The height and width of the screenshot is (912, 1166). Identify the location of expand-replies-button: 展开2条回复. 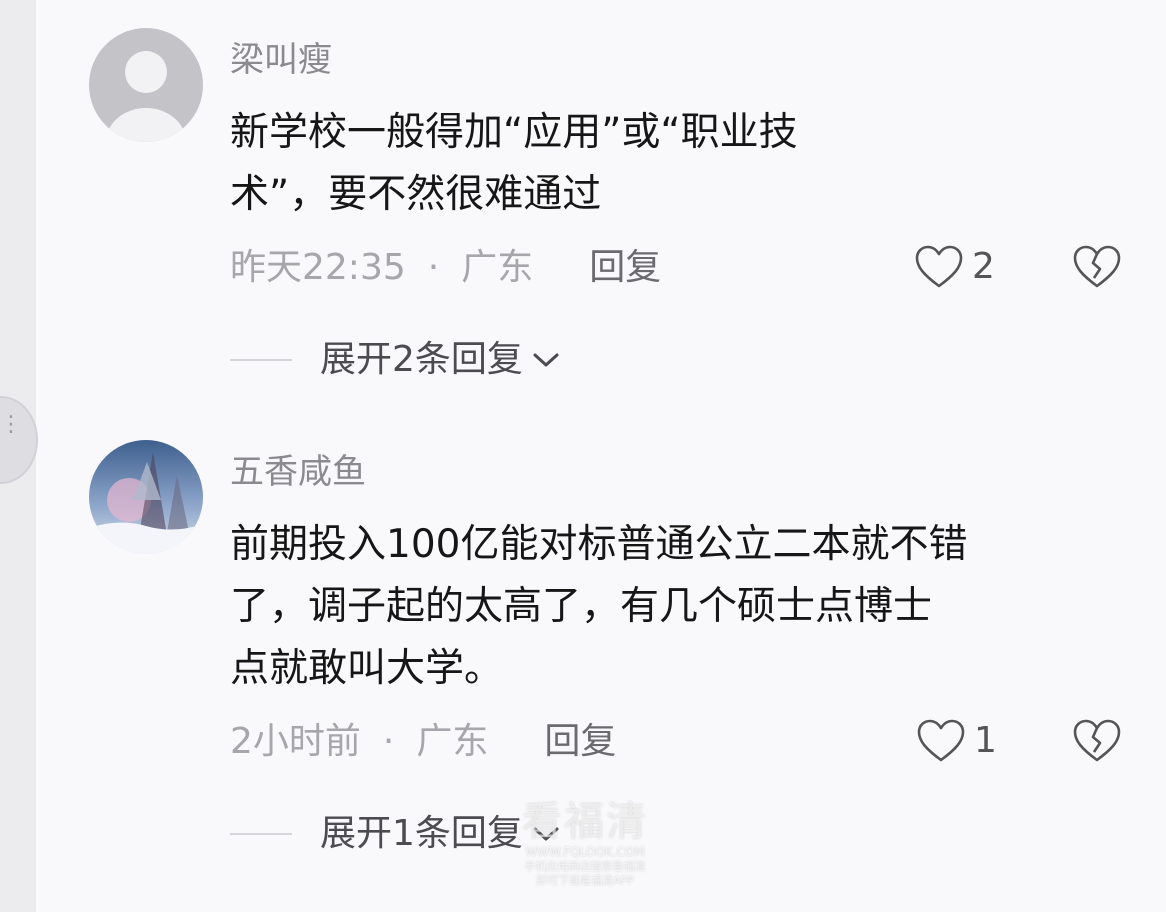
(395, 360).